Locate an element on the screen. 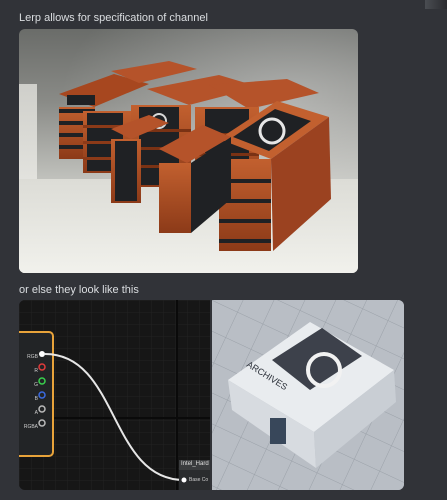 The width and height of the screenshot is (447, 500). pin-labels: RGB R G B A RGBA is located at coordinates (28, 392).